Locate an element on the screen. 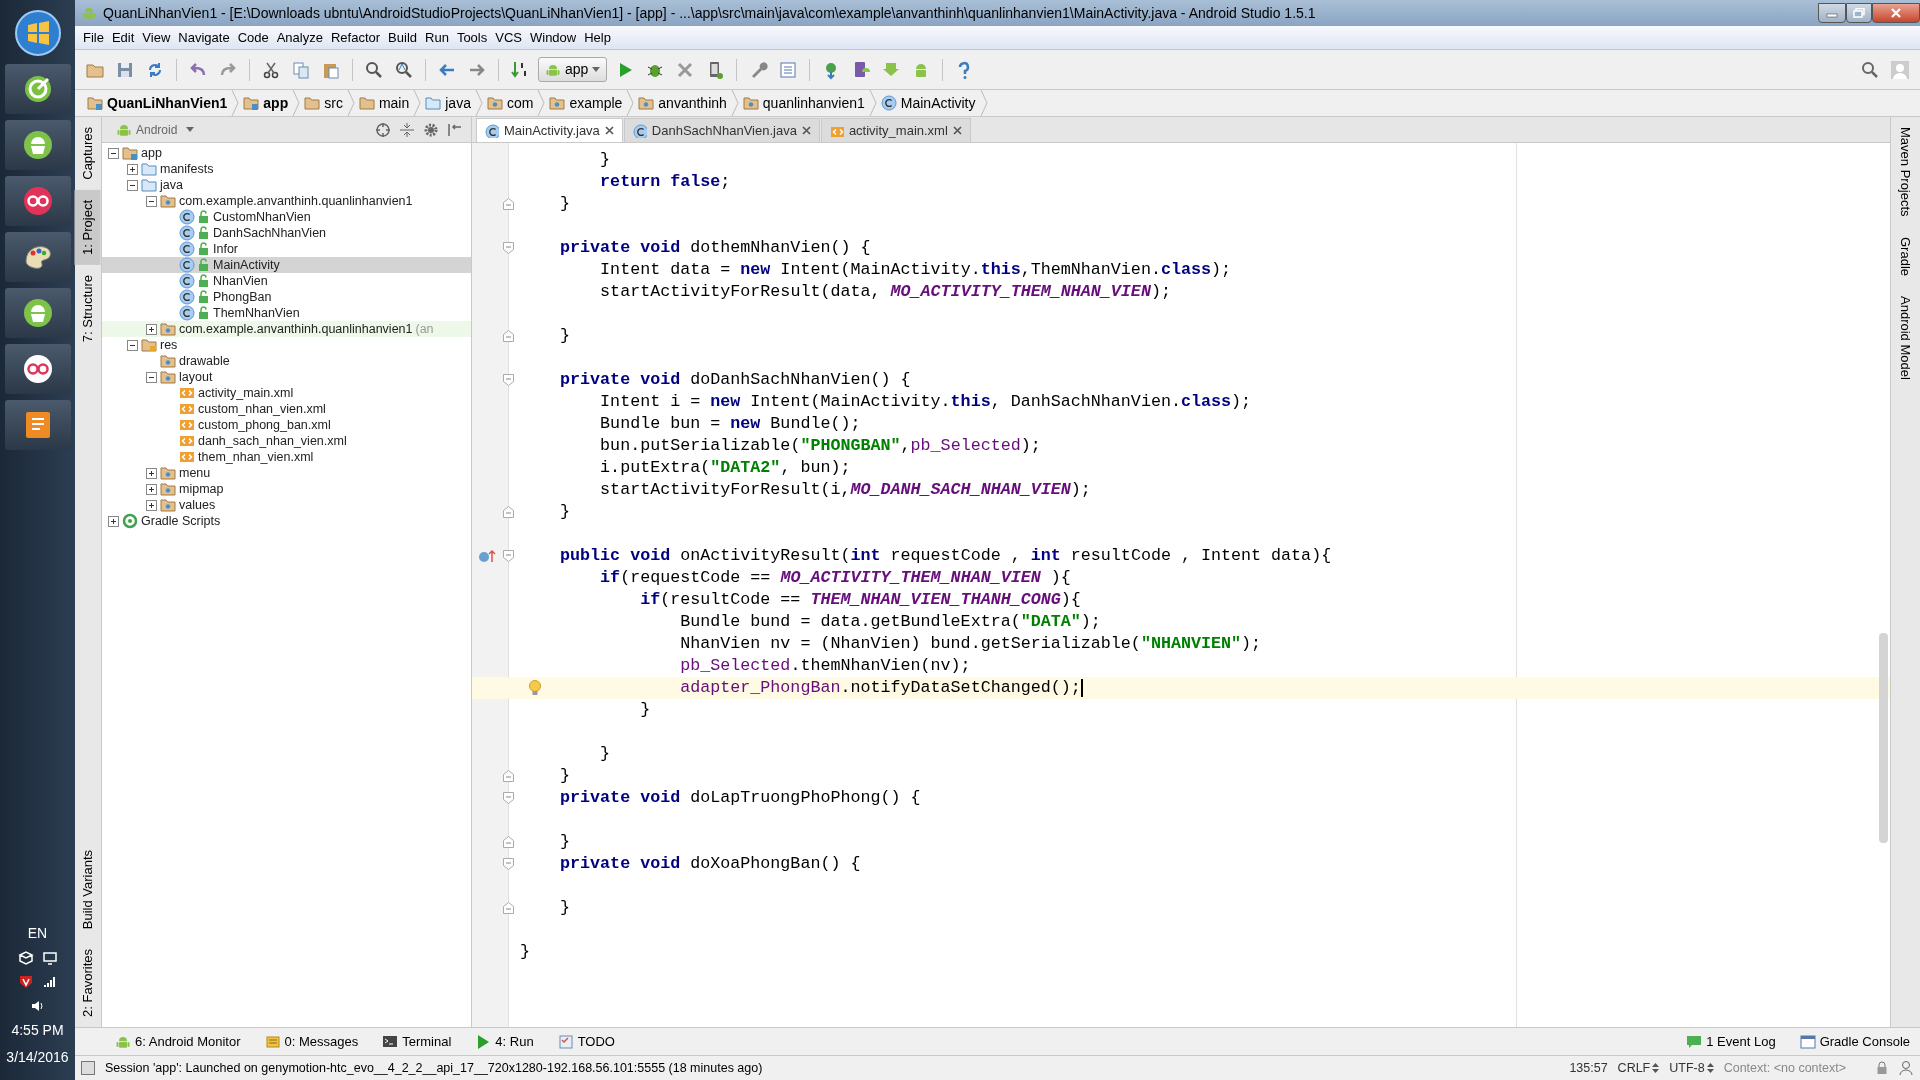 This screenshot has width=1920, height=1080. gear-icon is located at coordinates (431, 129).